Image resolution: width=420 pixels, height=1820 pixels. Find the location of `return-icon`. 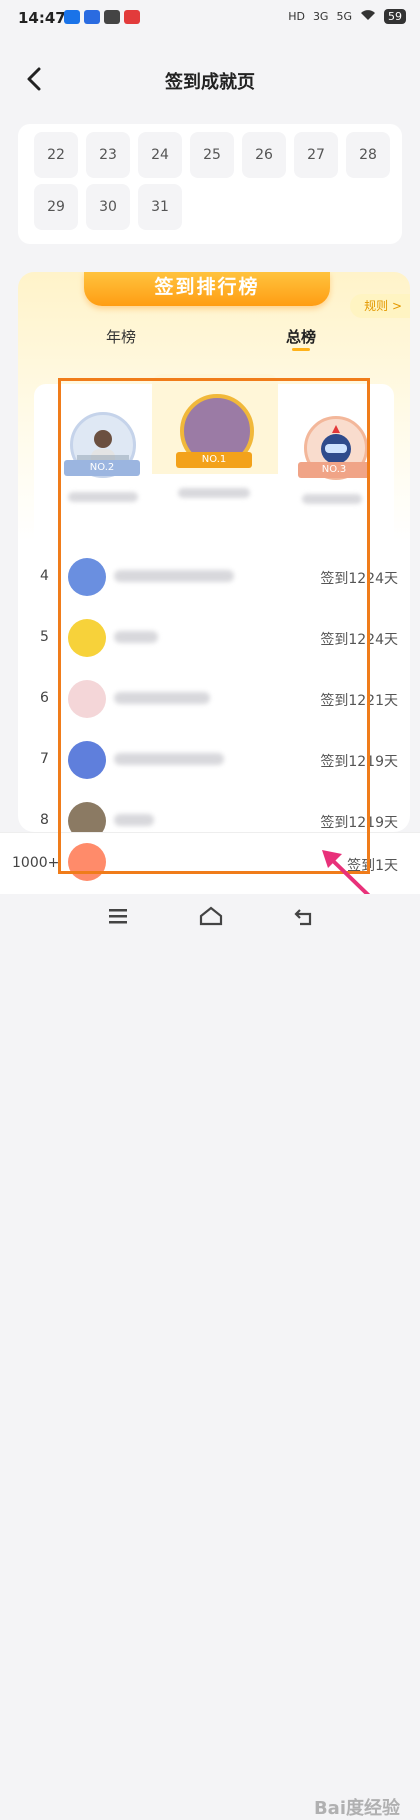

return-icon is located at coordinates (303, 917).